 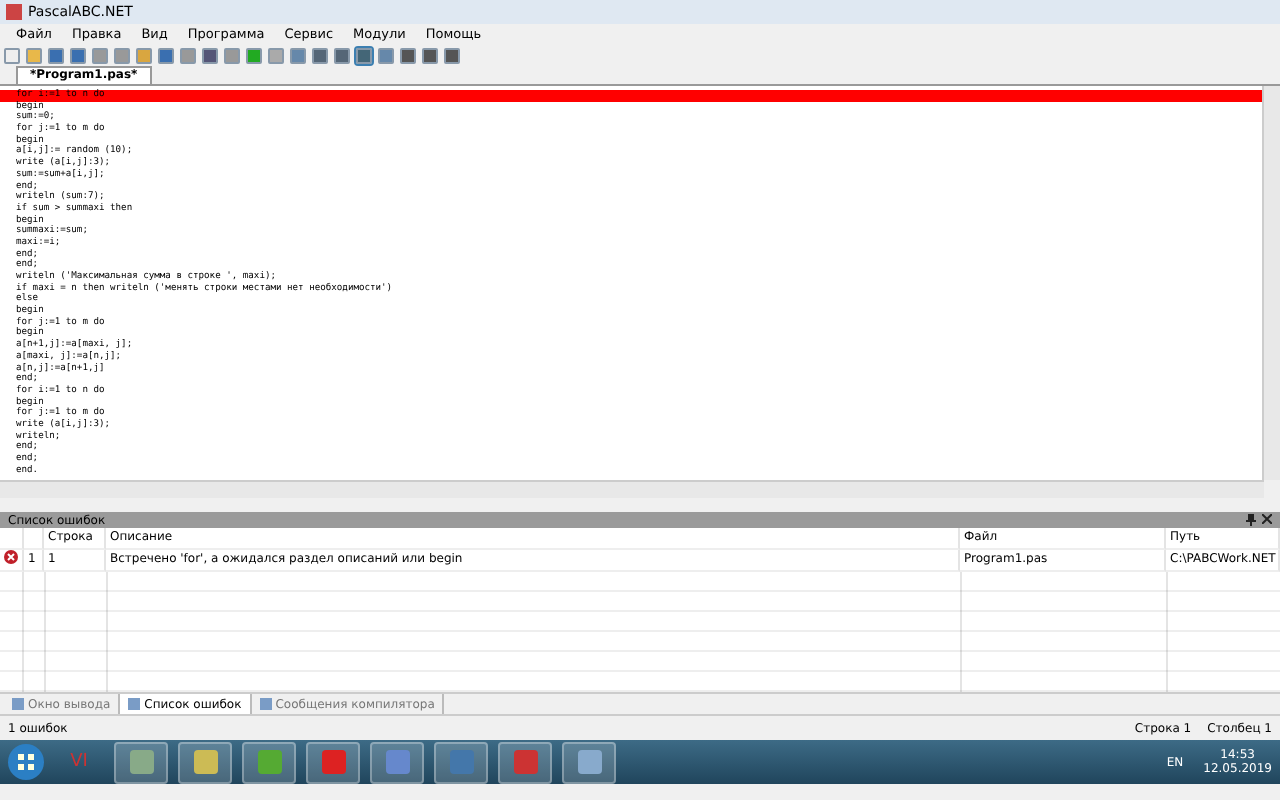 What do you see at coordinates (632, 489) in the screenshot?
I see `horizontal-scrollbar` at bounding box center [632, 489].